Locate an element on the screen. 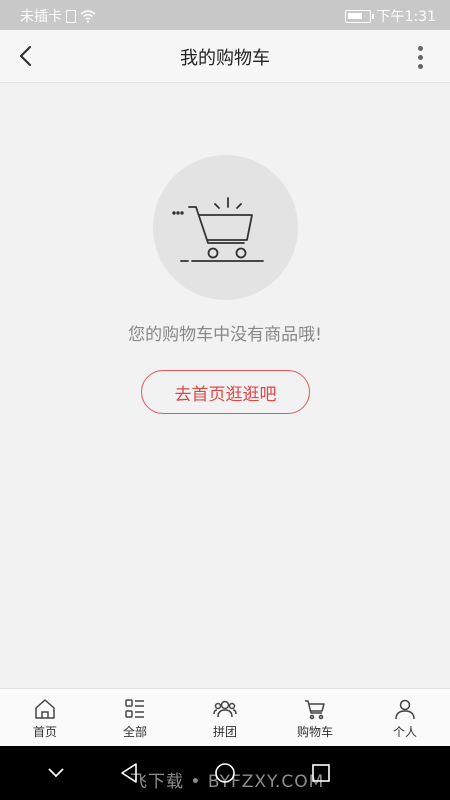 This screenshot has width=450, height=800. category-list-icon is located at coordinates (134, 708).